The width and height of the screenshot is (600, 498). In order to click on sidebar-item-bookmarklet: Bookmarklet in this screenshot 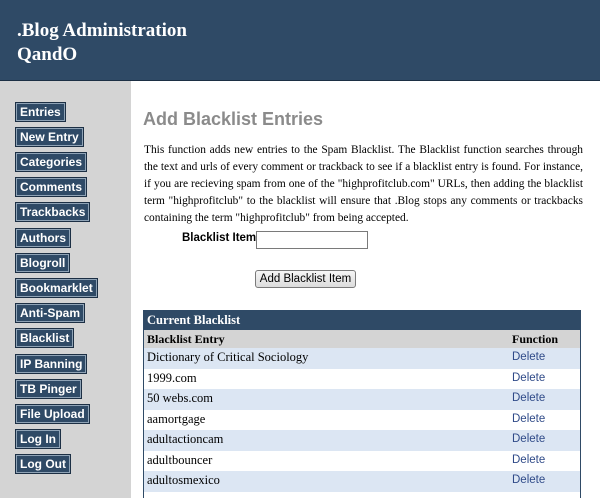, I will do `click(56, 288)`.